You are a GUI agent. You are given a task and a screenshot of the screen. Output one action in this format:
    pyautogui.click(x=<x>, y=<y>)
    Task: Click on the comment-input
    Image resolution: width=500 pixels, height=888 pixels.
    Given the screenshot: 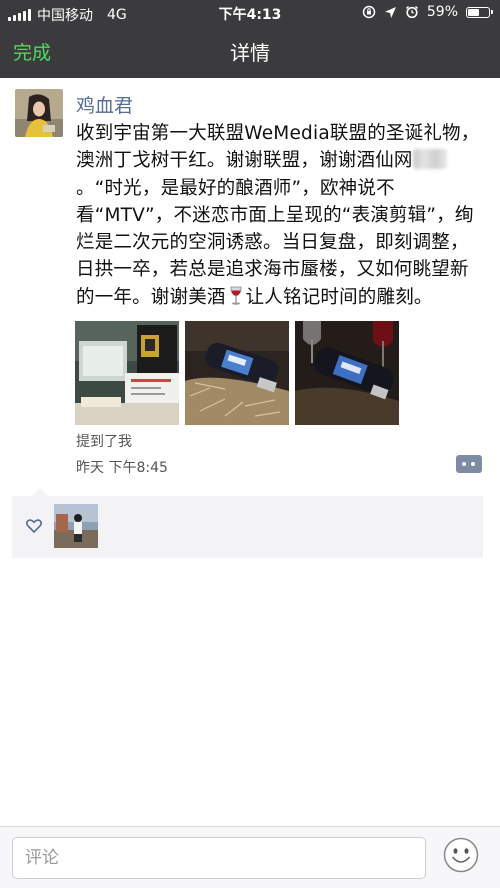 What is the action you would take?
    pyautogui.click(x=219, y=858)
    